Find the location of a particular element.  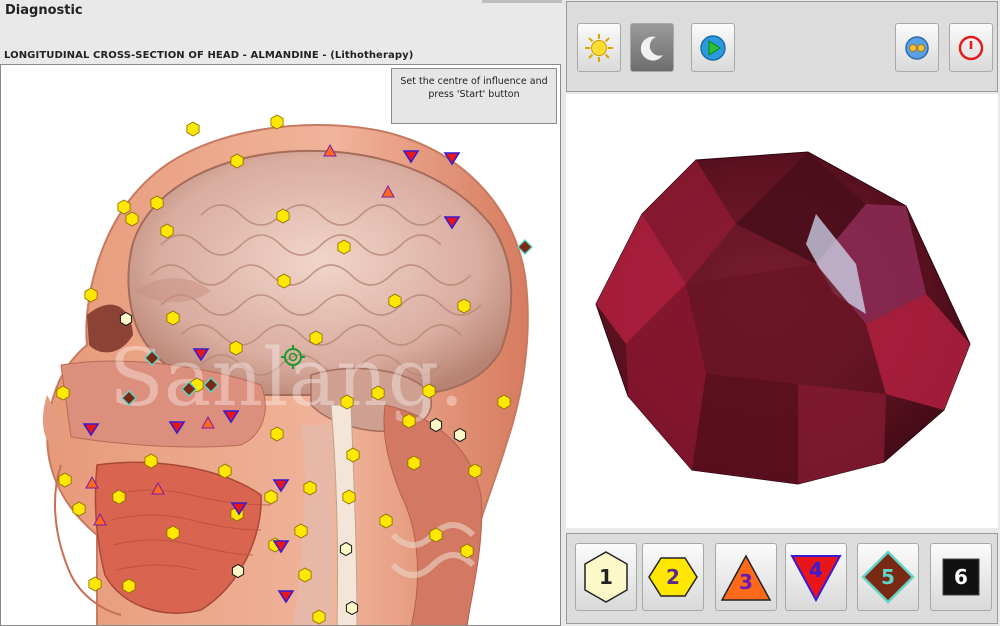

scale-button-6-label: 6 is located at coordinates (961, 577).